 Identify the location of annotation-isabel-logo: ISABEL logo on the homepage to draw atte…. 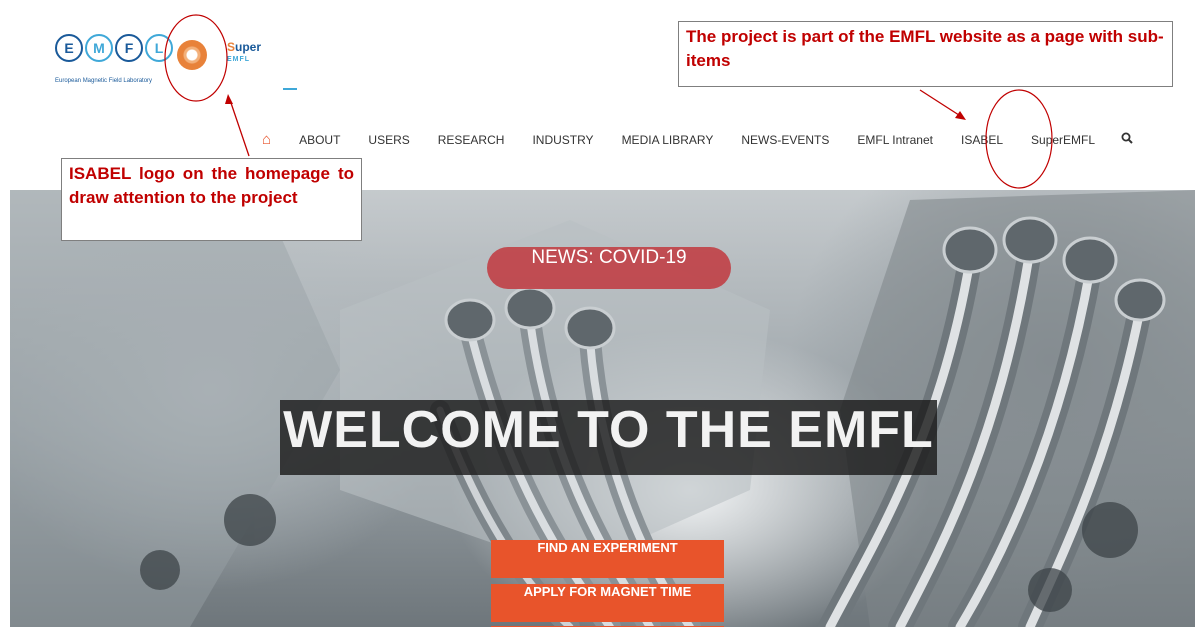
(211, 199).